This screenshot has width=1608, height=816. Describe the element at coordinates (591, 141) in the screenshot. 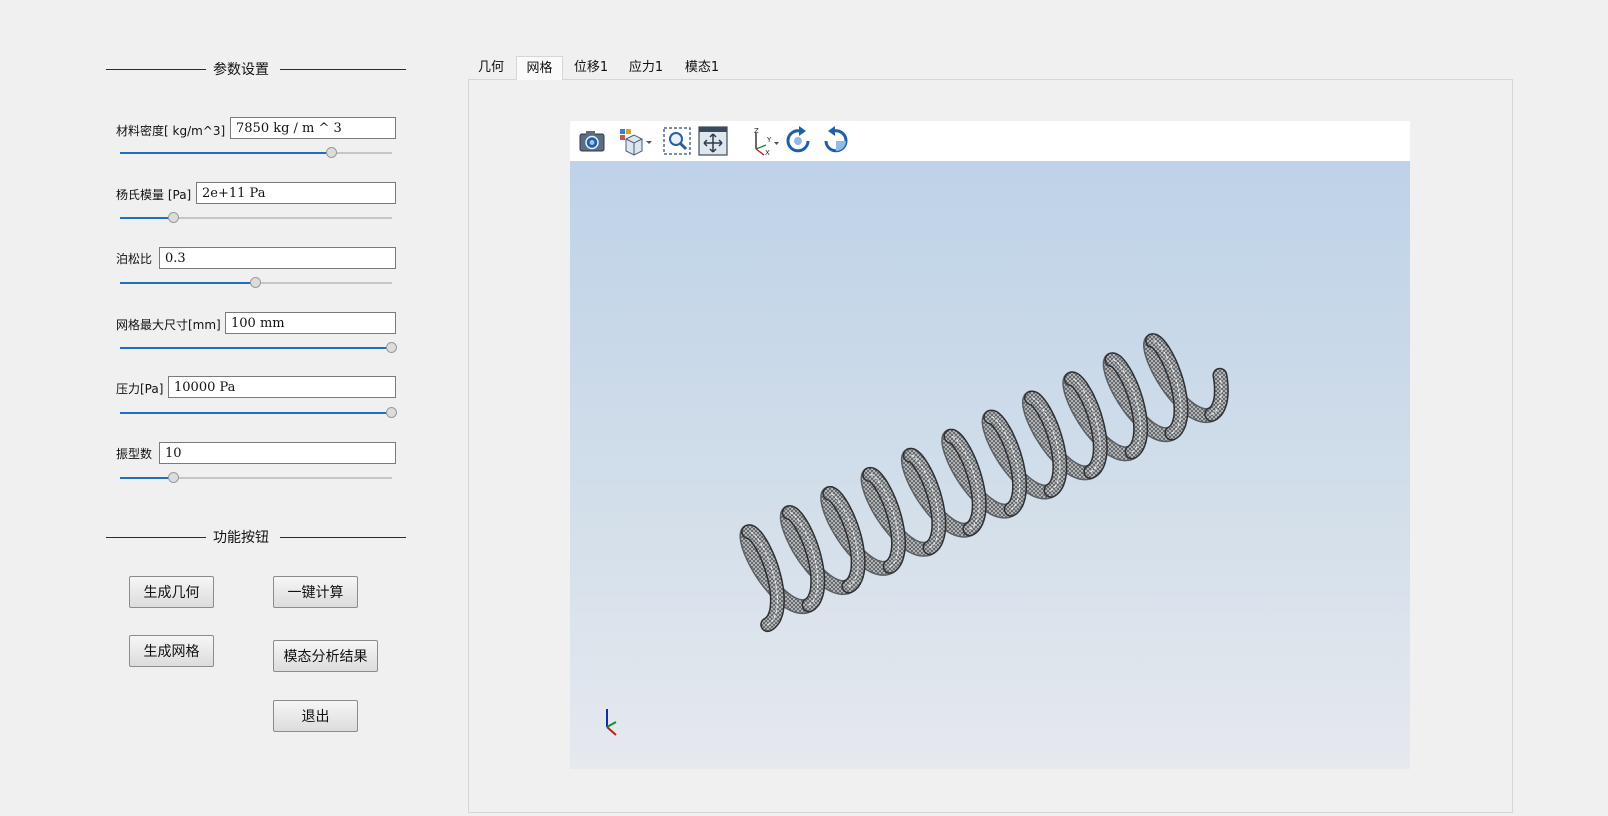

I see `camera-icon` at that location.